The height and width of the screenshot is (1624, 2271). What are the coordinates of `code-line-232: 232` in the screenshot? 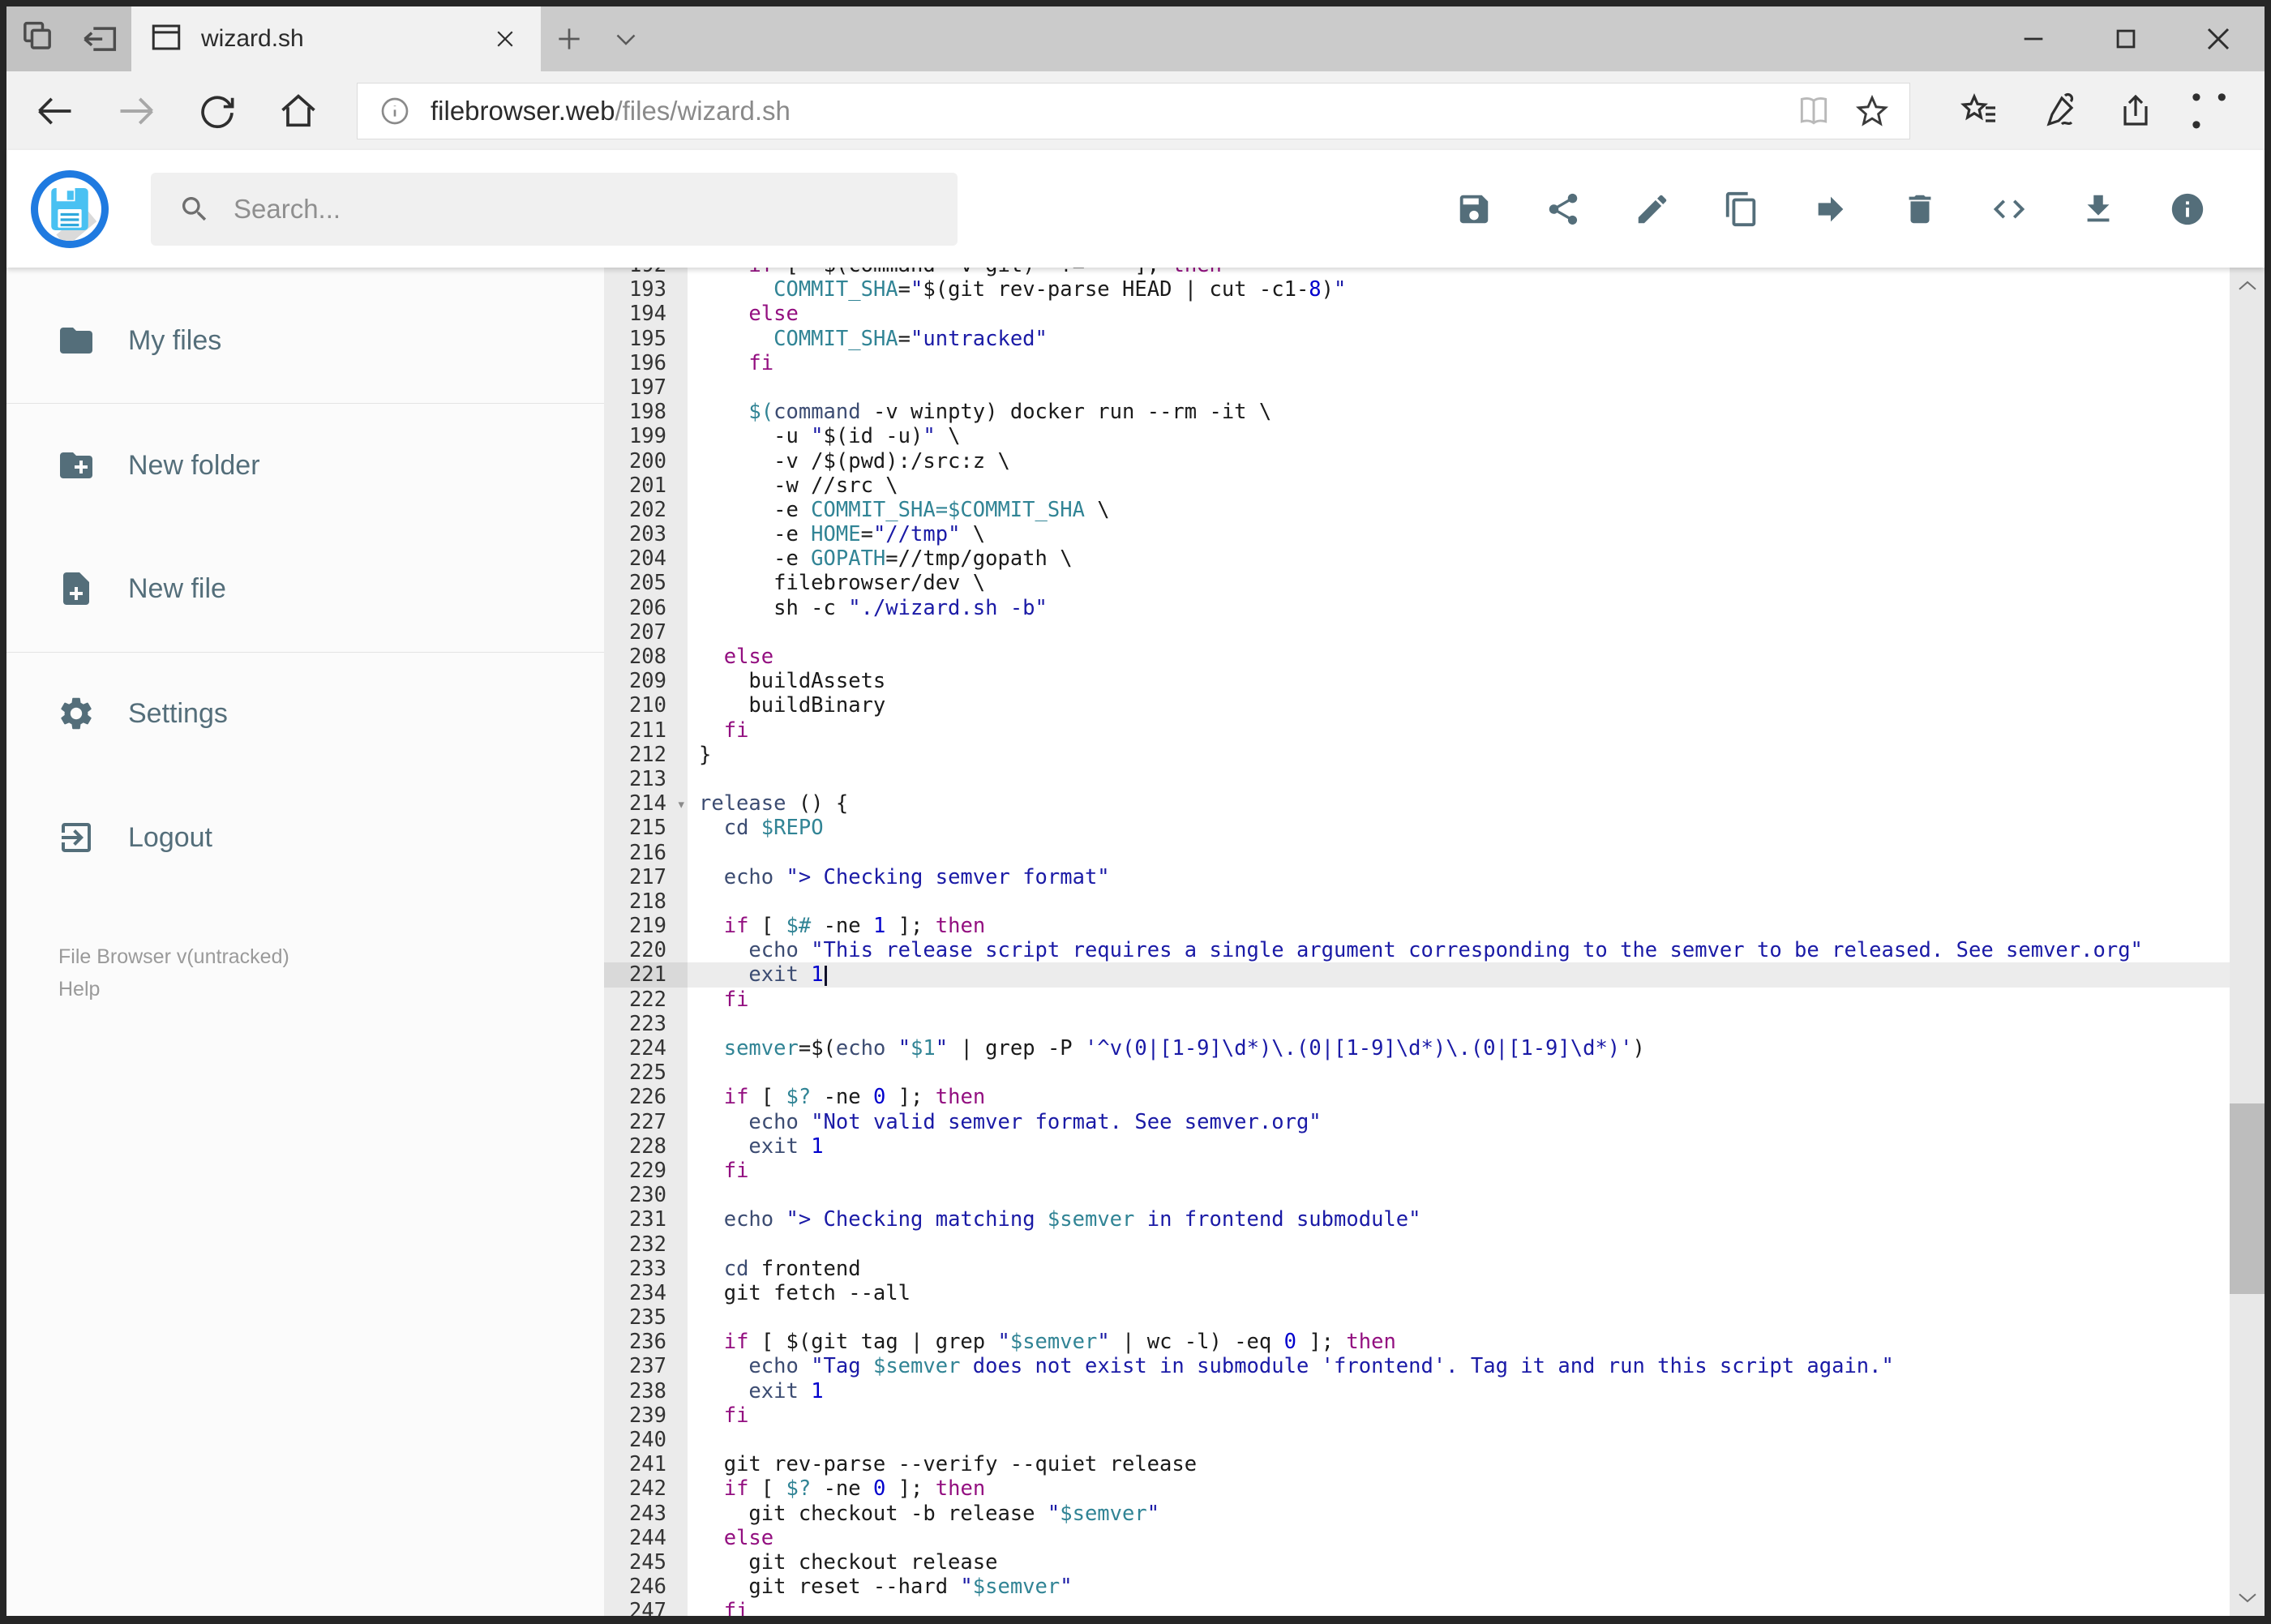 It's located at (1417, 1244).